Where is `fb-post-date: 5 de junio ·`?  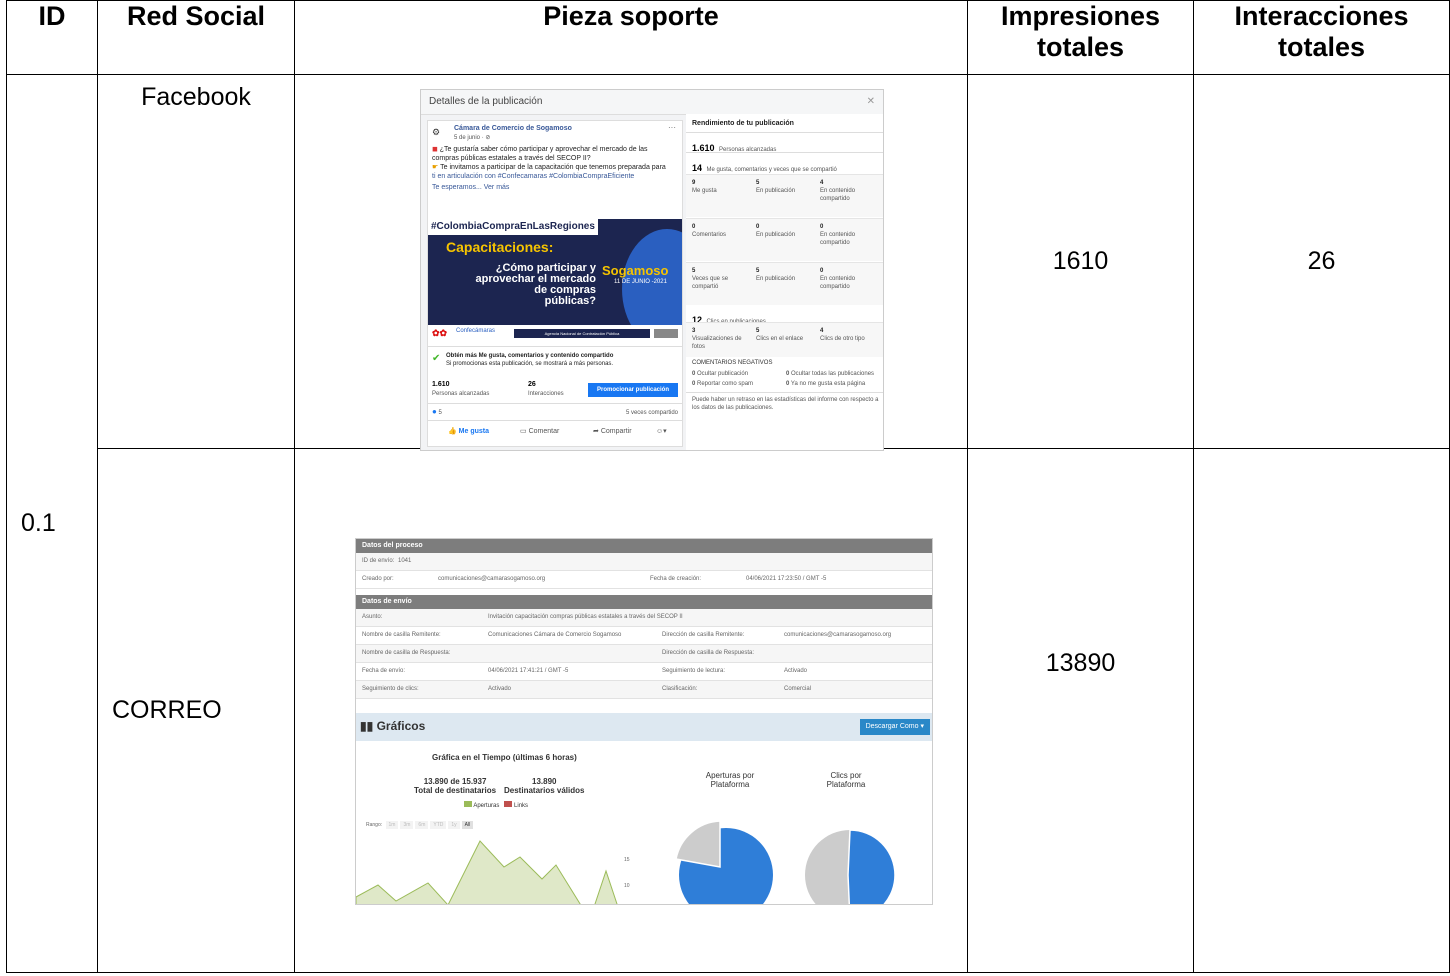
fb-post-date: 5 de junio · is located at coordinates (470, 138).